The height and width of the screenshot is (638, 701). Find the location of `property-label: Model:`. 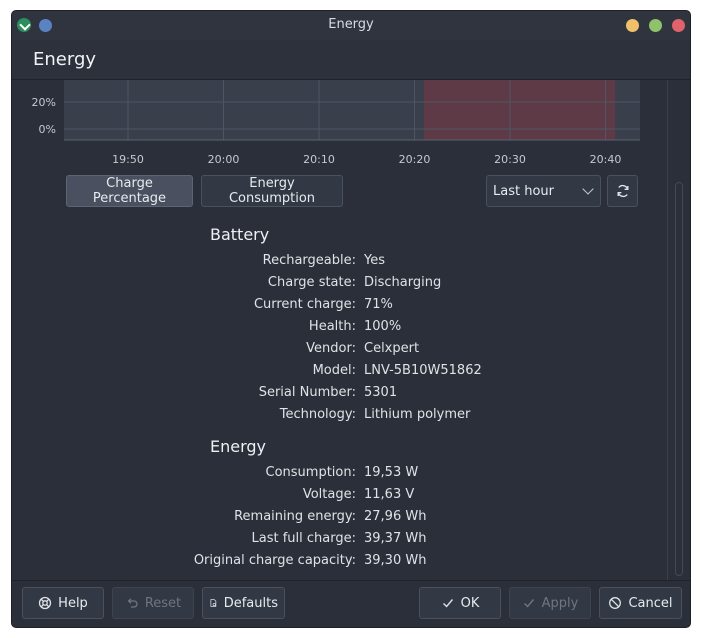

property-label: Model: is located at coordinates (334, 370).